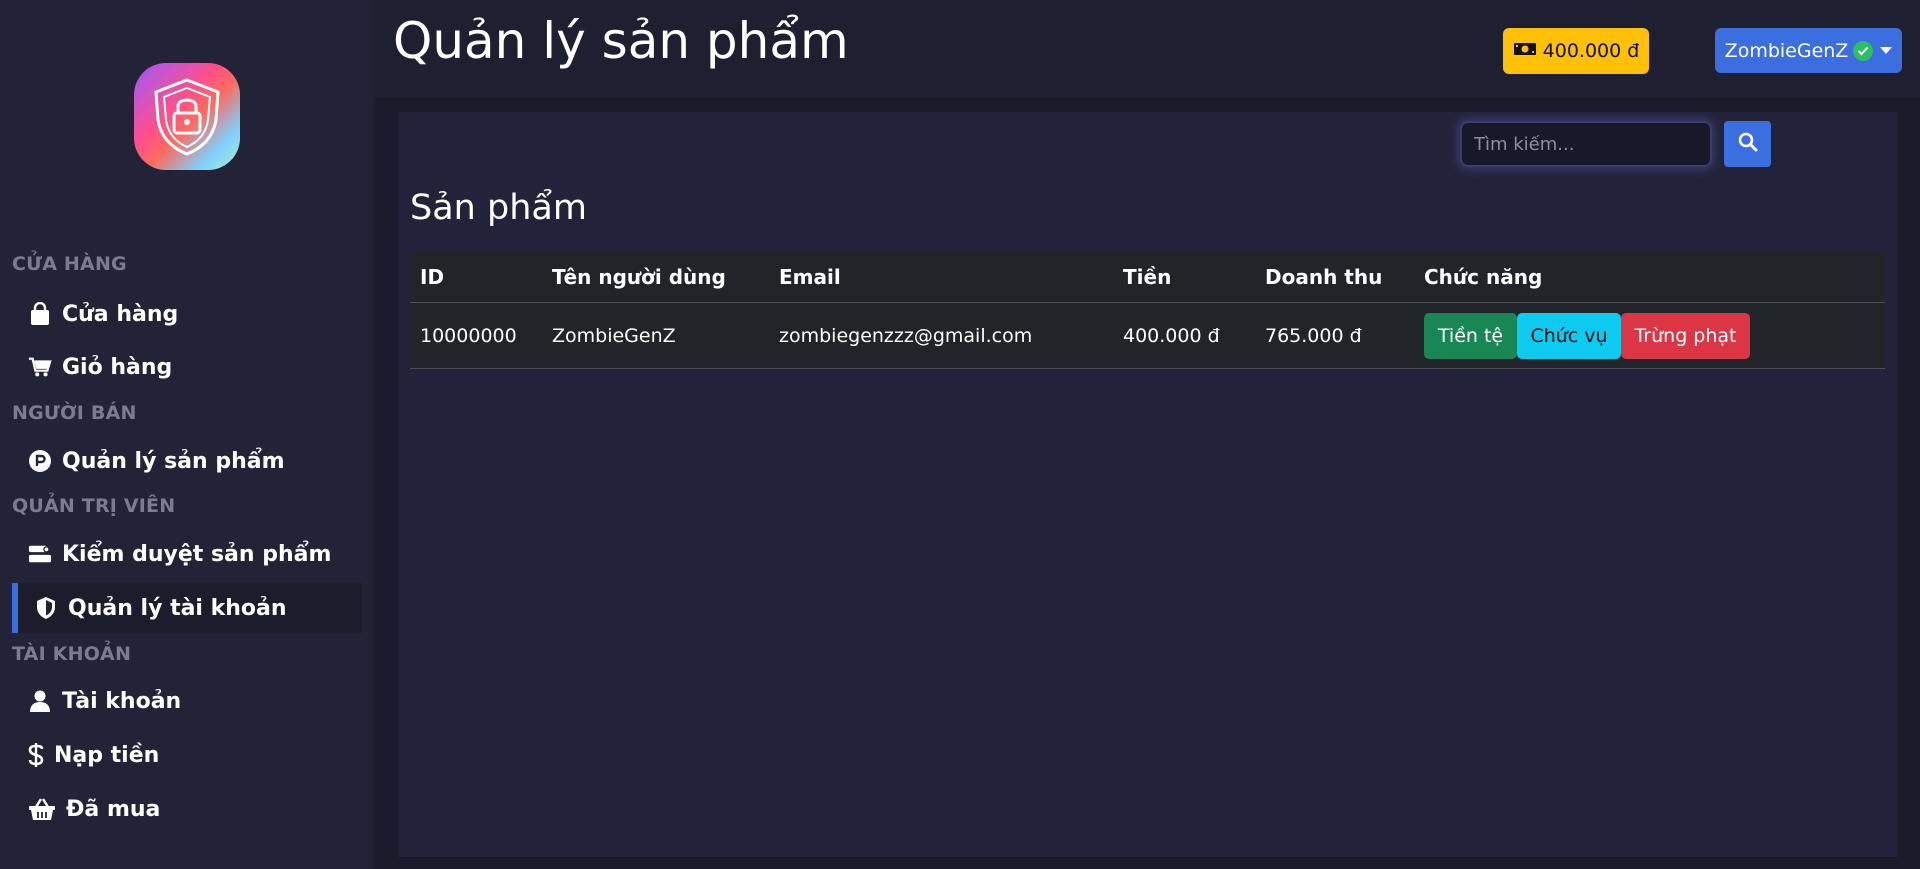 The width and height of the screenshot is (1920, 869). What do you see at coordinates (94, 506) in the screenshot?
I see `sidebar-section-admin: QUẢN TRỊ VIÊN` at bounding box center [94, 506].